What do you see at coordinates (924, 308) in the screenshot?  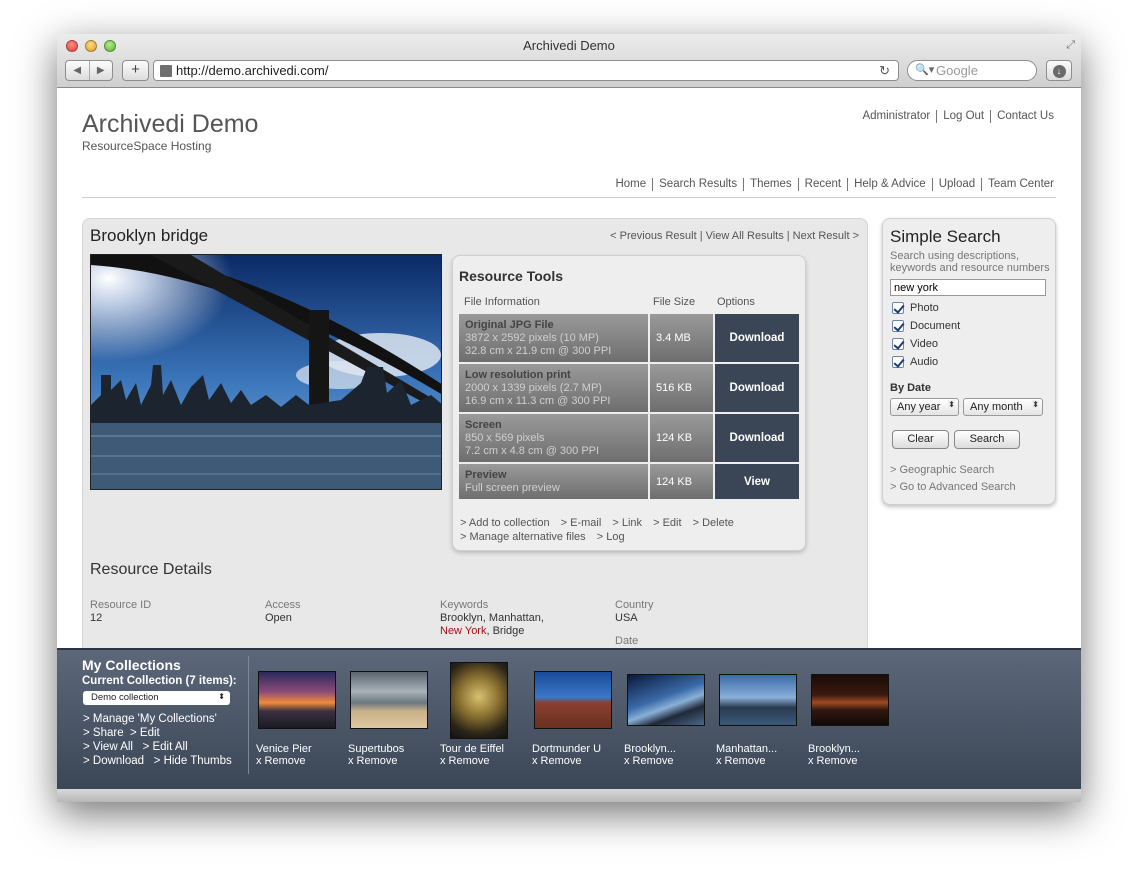 I see `checkbox-label: Photo` at bounding box center [924, 308].